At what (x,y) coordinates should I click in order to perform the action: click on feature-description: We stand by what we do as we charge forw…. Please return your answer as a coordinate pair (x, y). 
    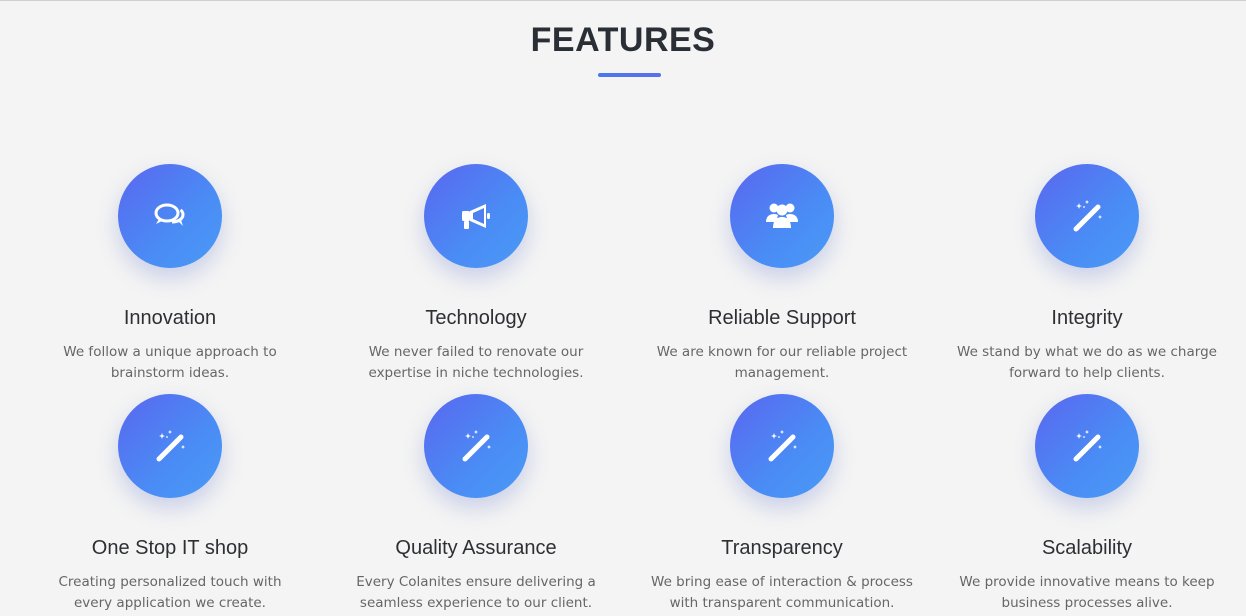
    Looking at the image, I should click on (1087, 363).